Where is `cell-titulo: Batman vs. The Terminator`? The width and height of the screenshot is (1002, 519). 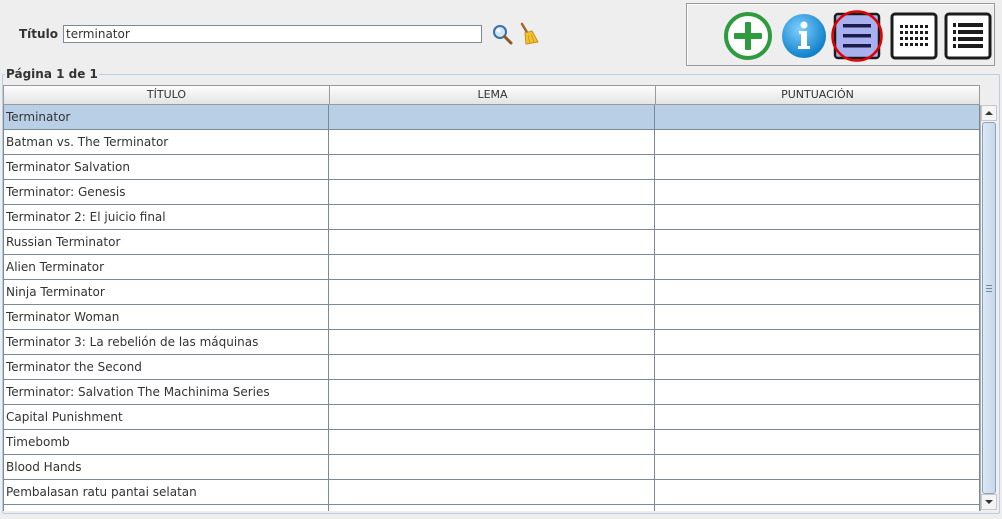
cell-titulo: Batman vs. The Terminator is located at coordinates (166, 142).